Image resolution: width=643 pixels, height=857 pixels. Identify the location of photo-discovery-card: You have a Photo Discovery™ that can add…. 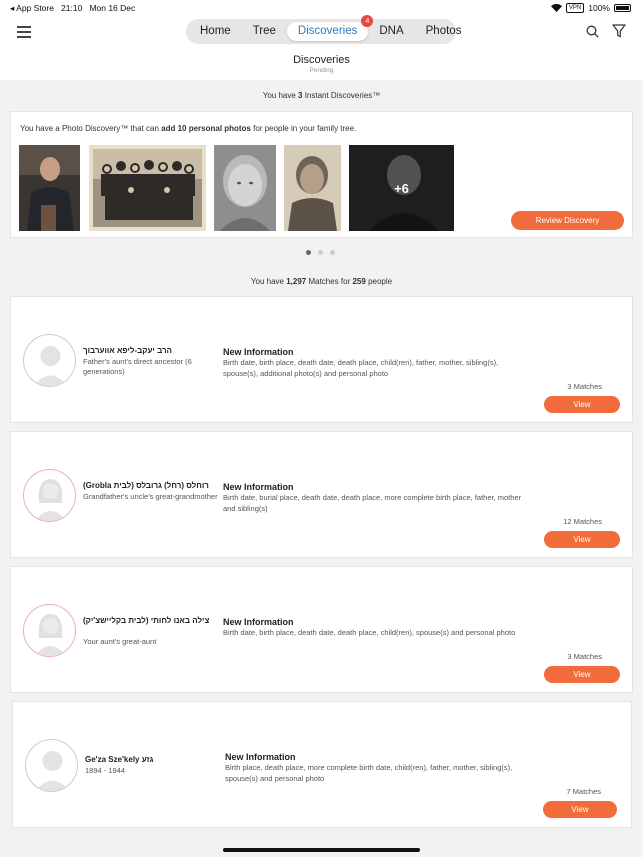
(321, 174).